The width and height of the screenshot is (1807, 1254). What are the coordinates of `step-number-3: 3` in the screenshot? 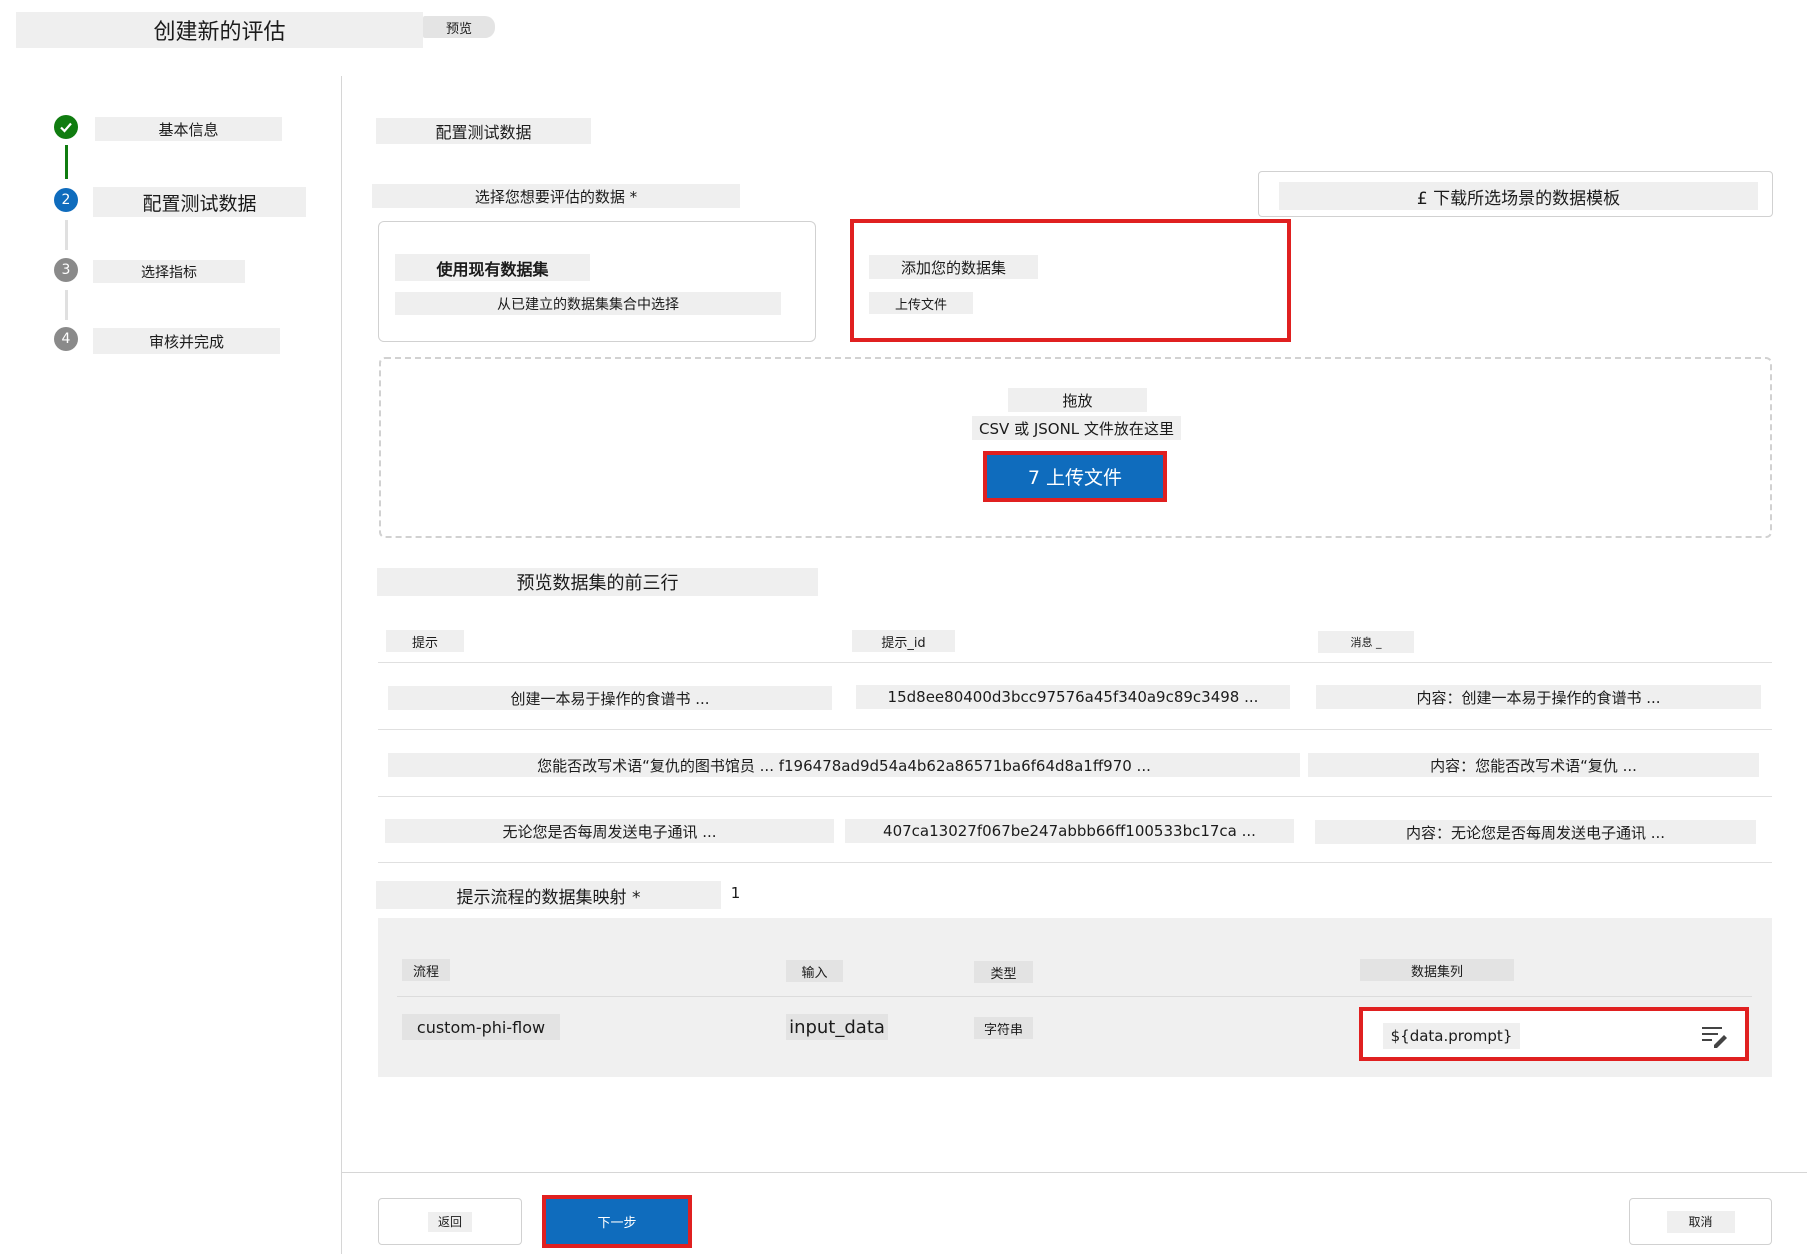 It's located at (66, 270).